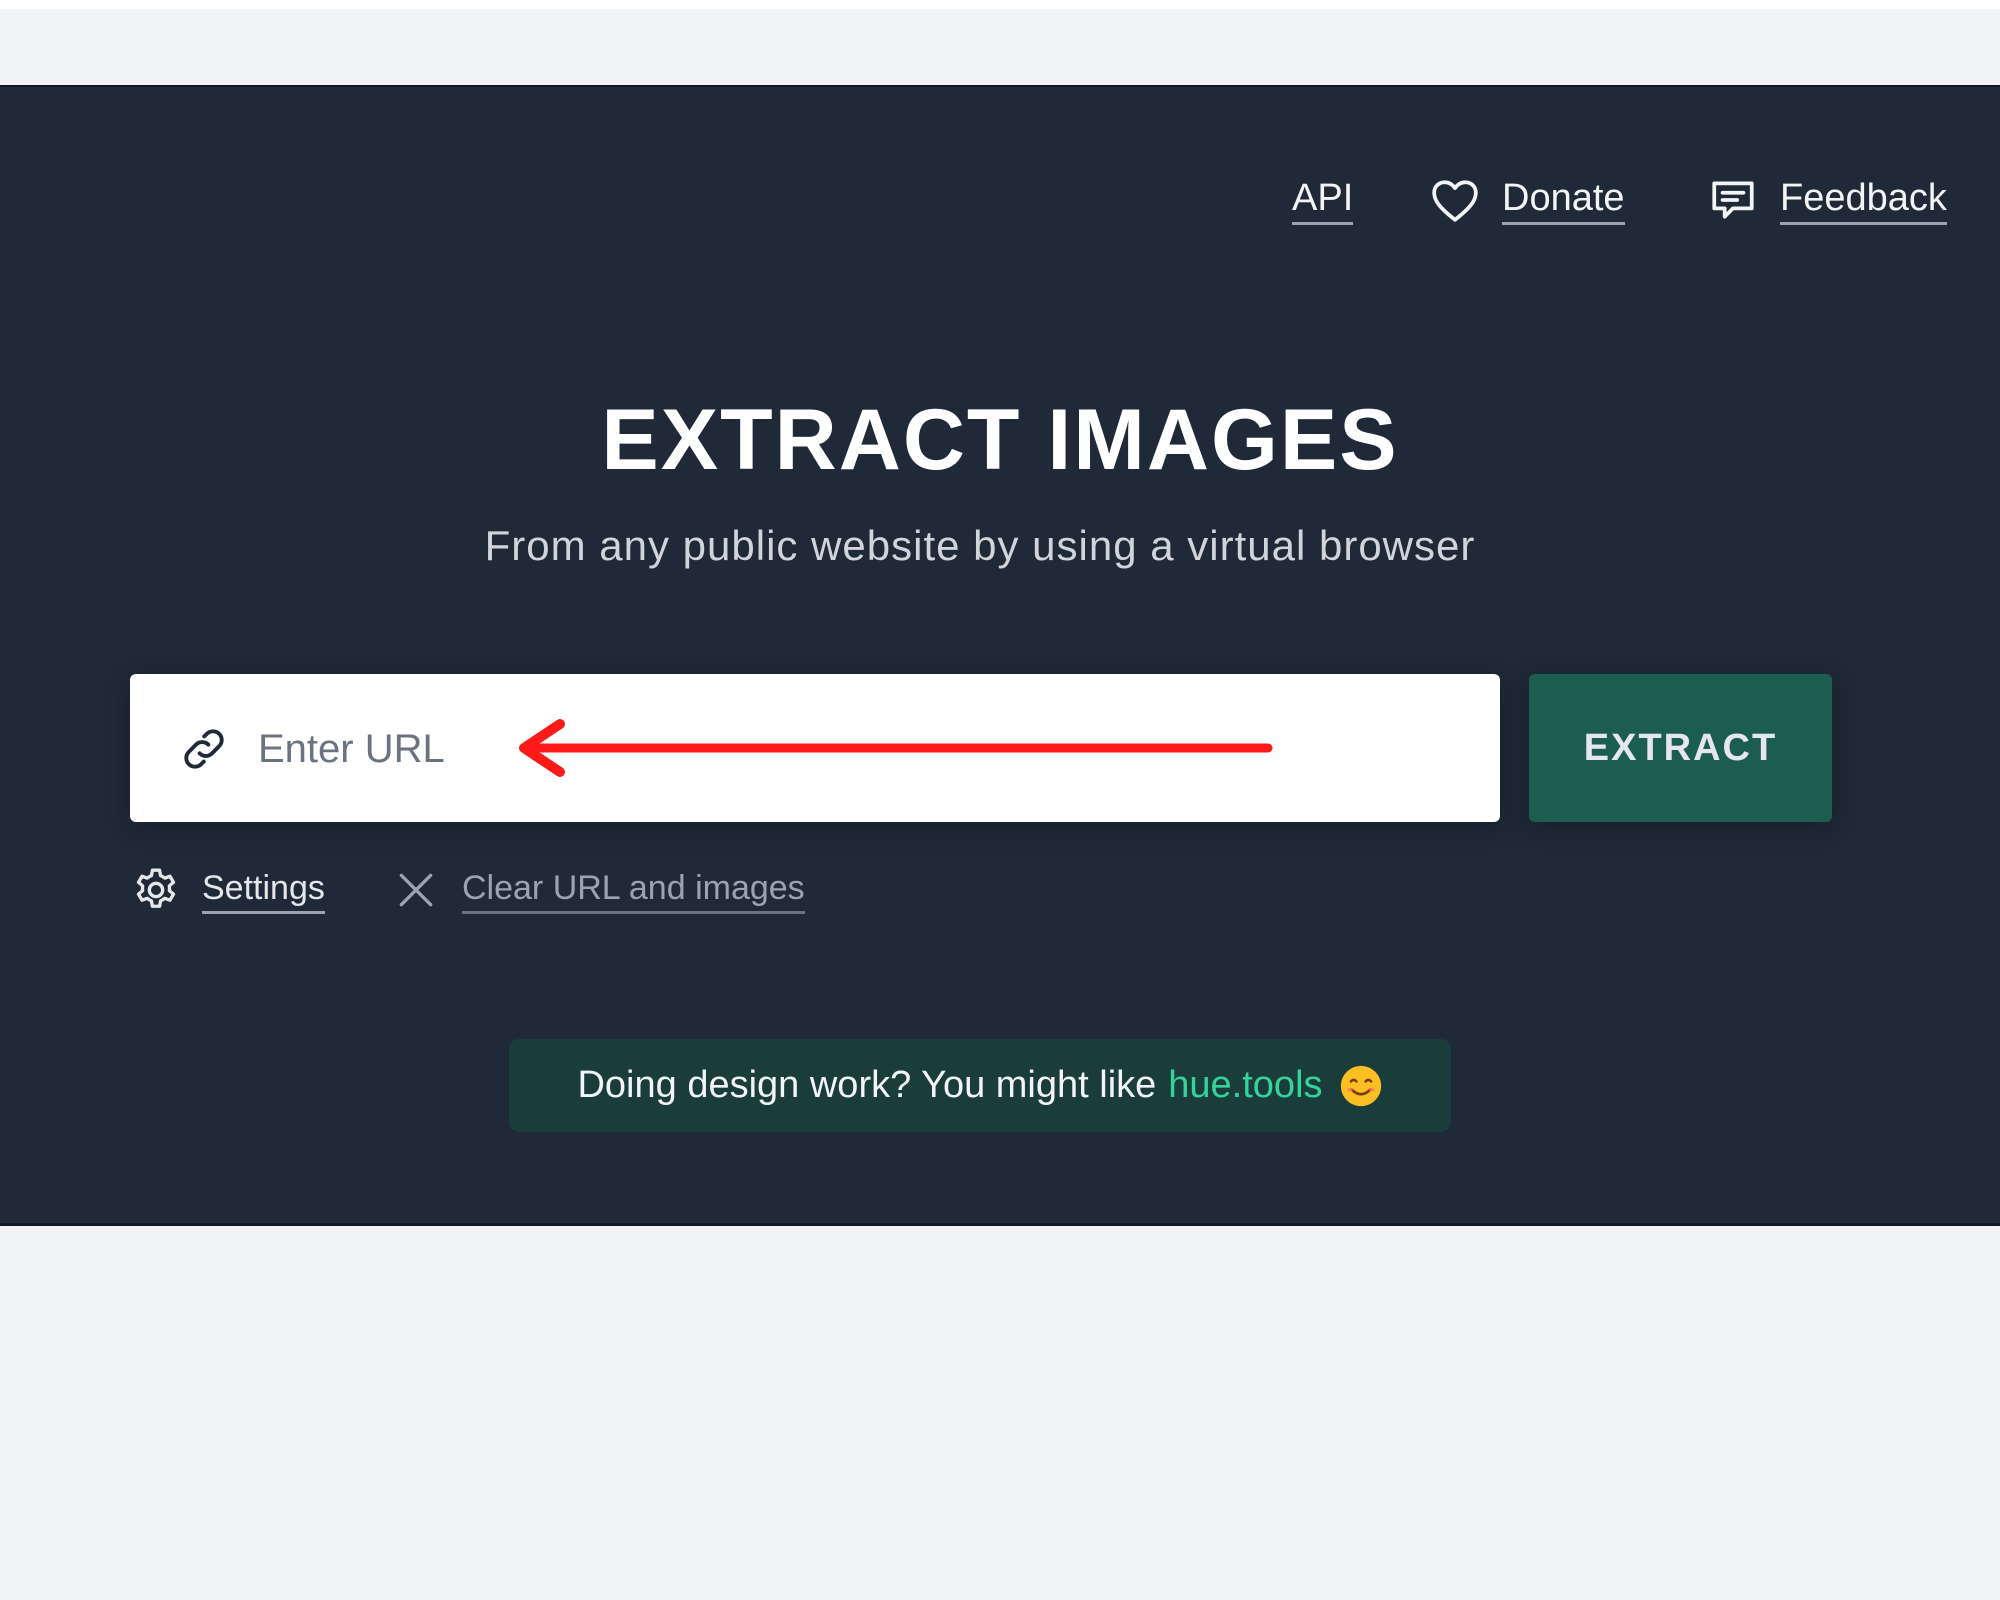  I want to click on nav-api-link: API, so click(1323, 200).